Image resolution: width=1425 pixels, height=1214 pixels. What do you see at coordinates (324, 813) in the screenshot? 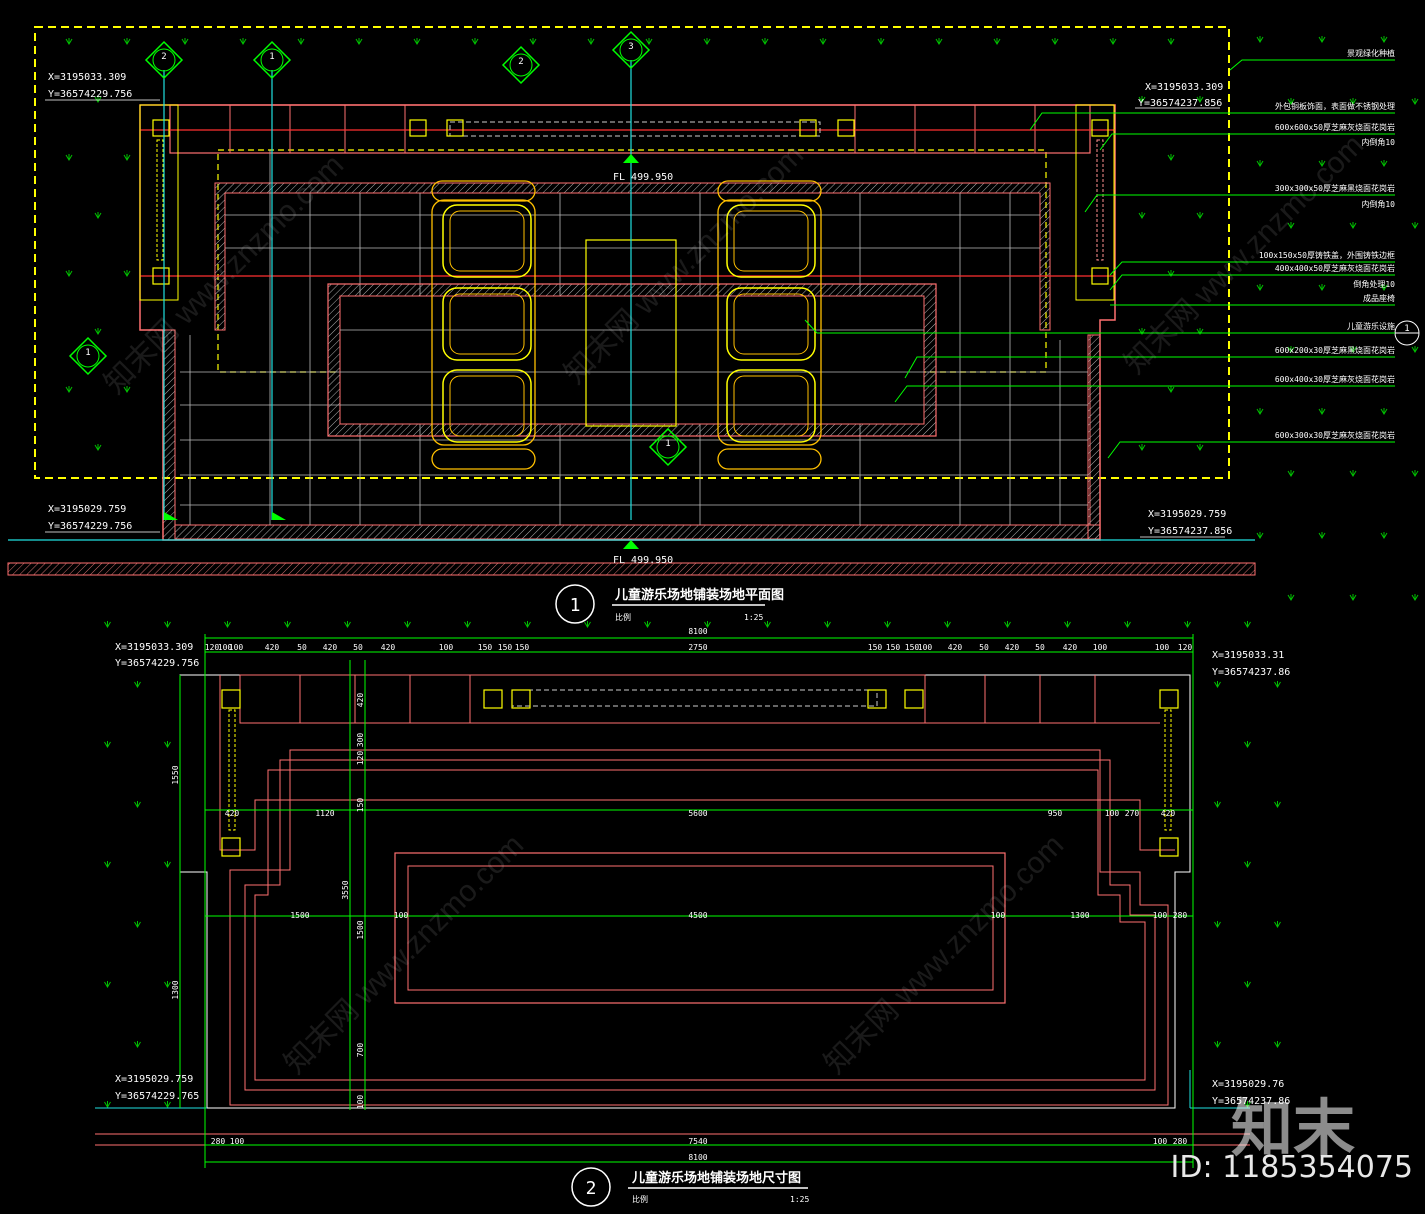
I see `dimension-label: 1120` at bounding box center [324, 813].